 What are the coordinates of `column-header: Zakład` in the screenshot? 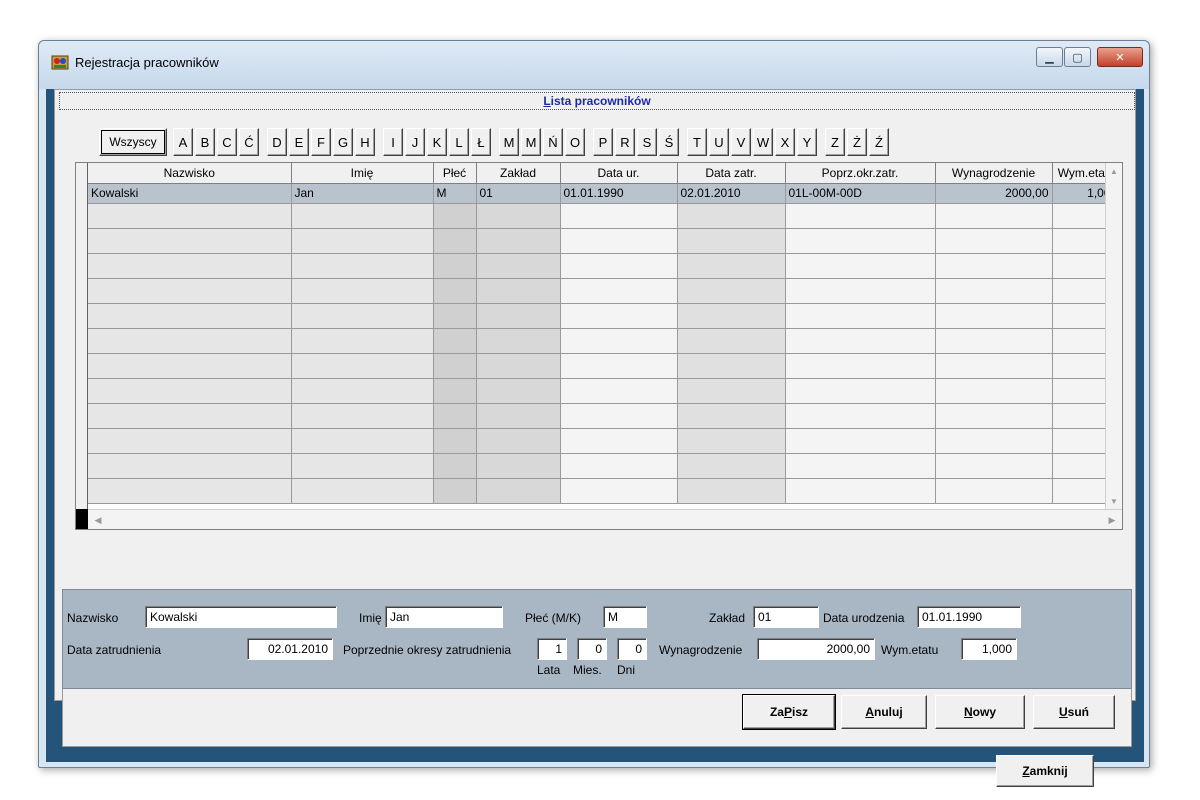 It's located at (518, 173).